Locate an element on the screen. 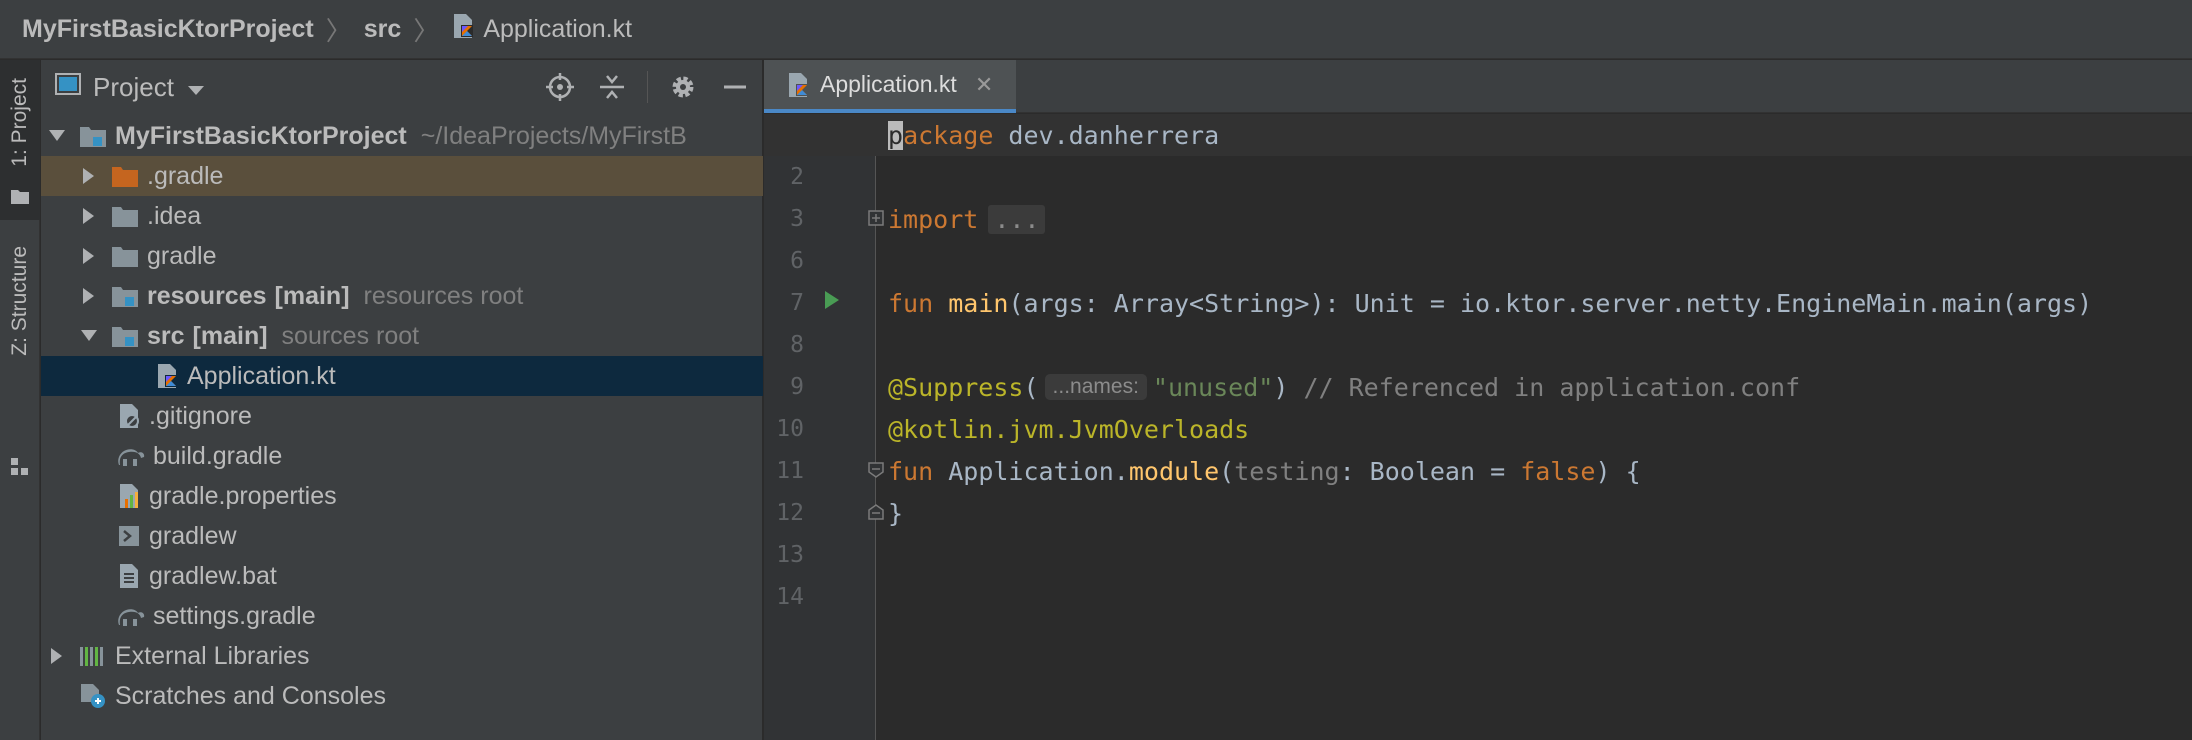  tree-item-label: gradlew.bat is located at coordinates (213, 575).